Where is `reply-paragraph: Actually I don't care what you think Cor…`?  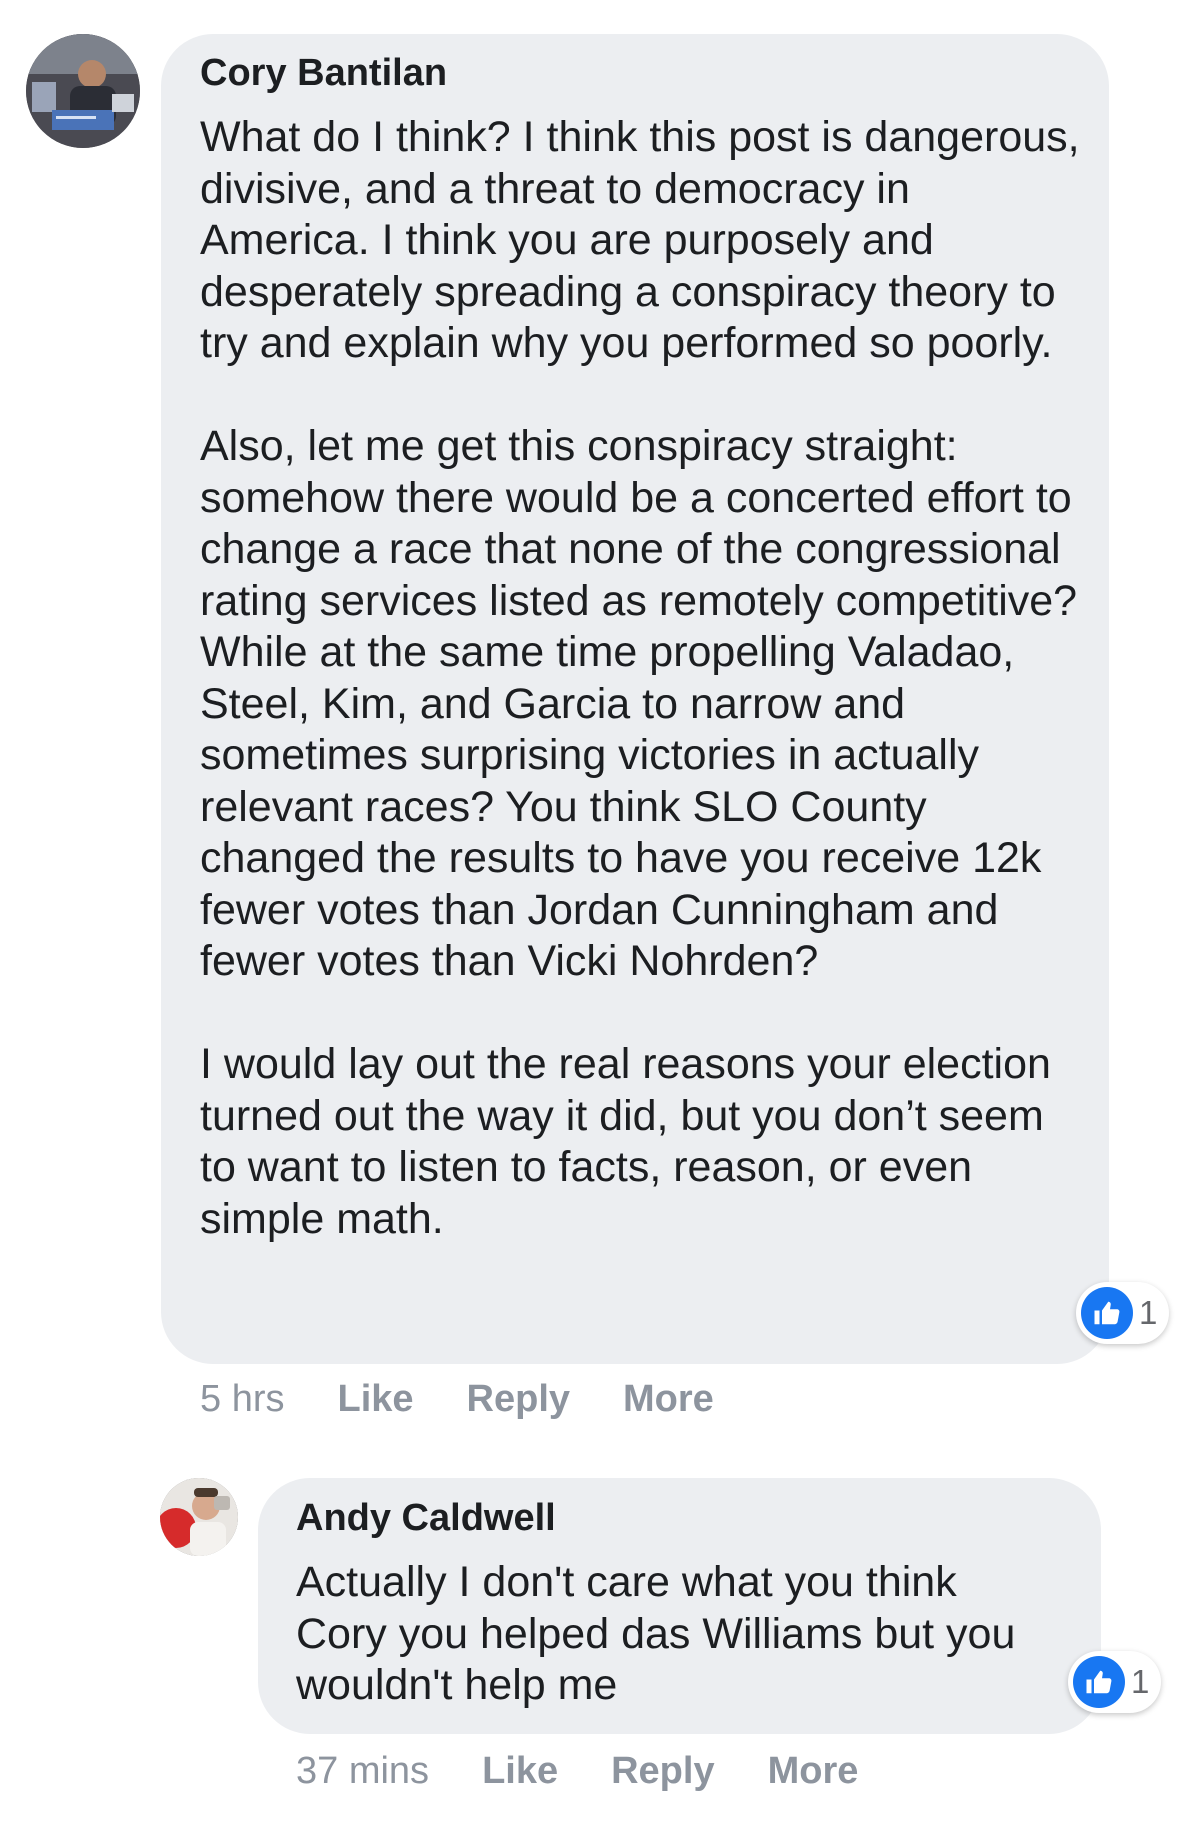 reply-paragraph: Actually I don't care what you think Cor… is located at coordinates (656, 1633).